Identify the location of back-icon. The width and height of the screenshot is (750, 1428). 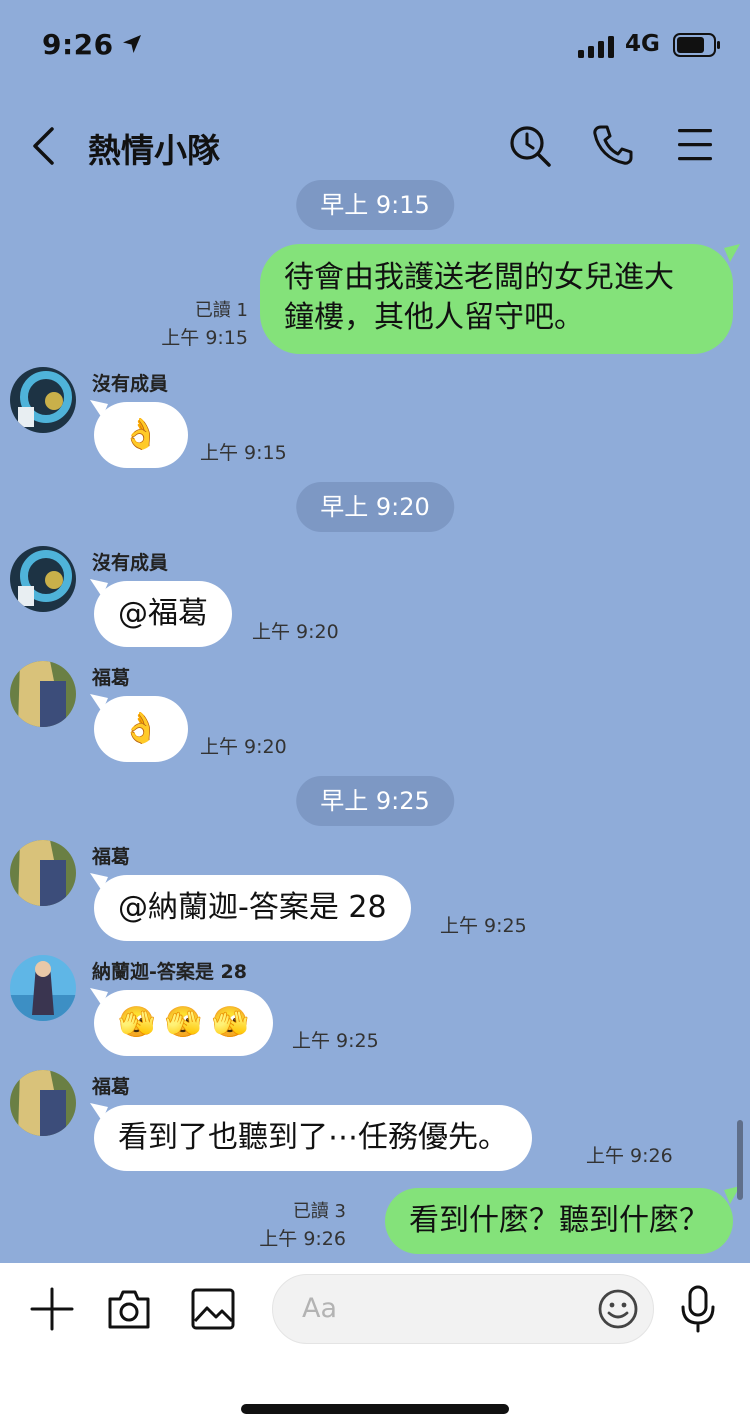
(43, 146).